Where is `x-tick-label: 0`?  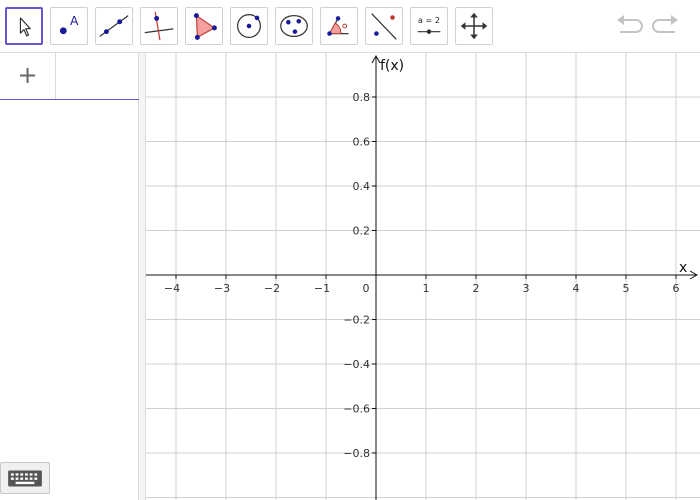 x-tick-label: 0 is located at coordinates (366, 288).